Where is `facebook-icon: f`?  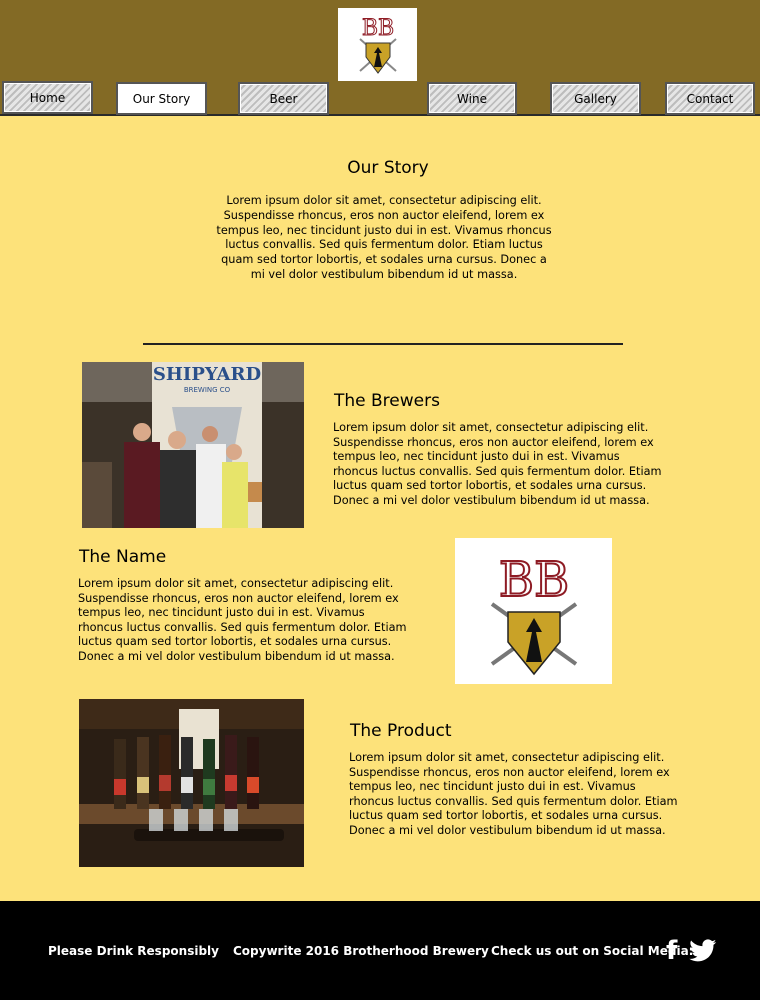 facebook-icon: f is located at coordinates (671, 950).